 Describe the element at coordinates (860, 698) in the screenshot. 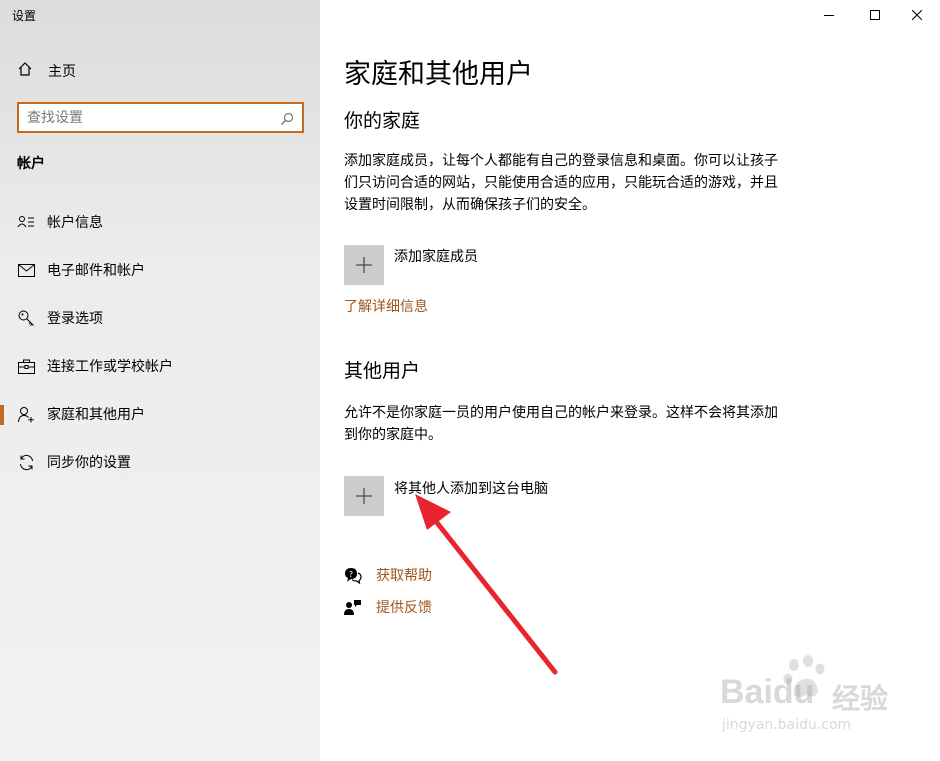

I see `watermark-brand-cn: 经验` at that location.